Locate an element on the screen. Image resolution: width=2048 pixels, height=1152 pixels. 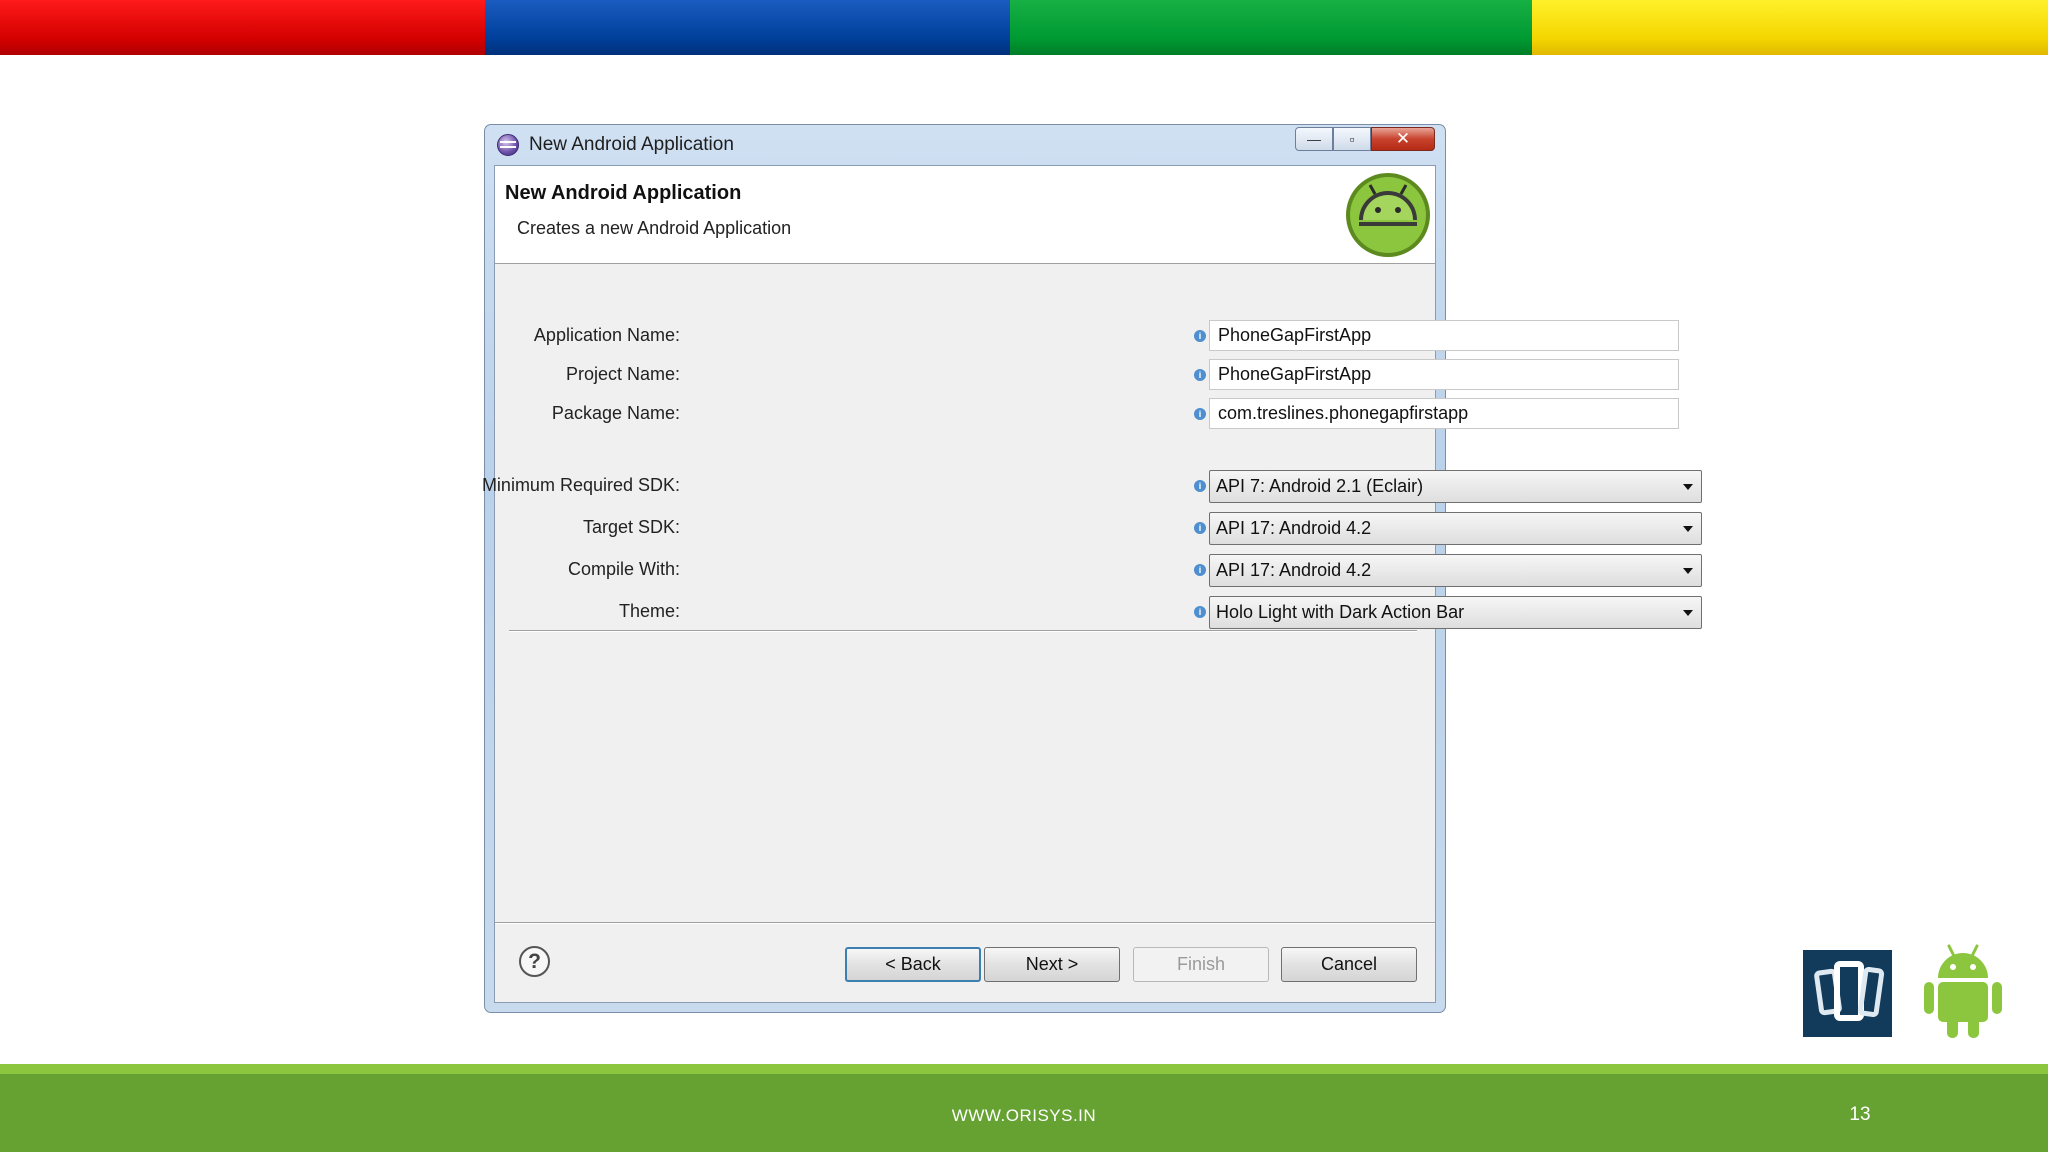
back-button: < Back is located at coordinates (913, 964).